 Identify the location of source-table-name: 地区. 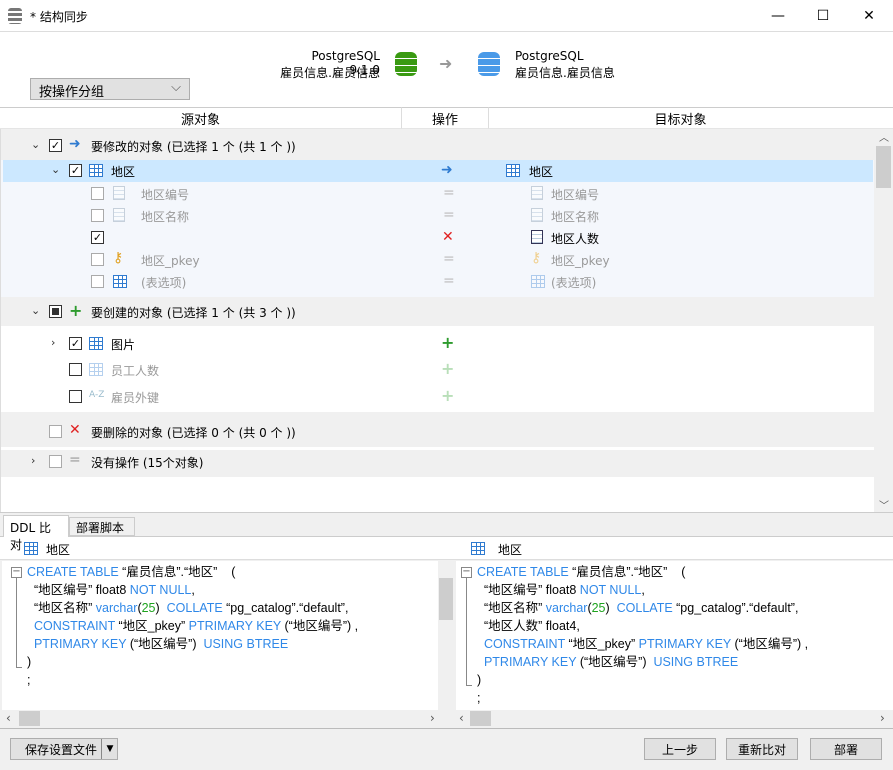
(123, 172).